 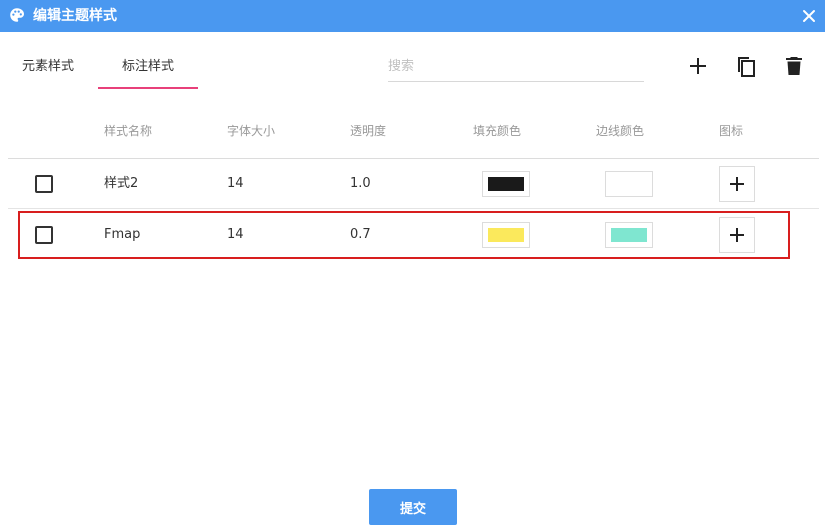 I want to click on column-header-name: 样式名称, so click(x=128, y=131).